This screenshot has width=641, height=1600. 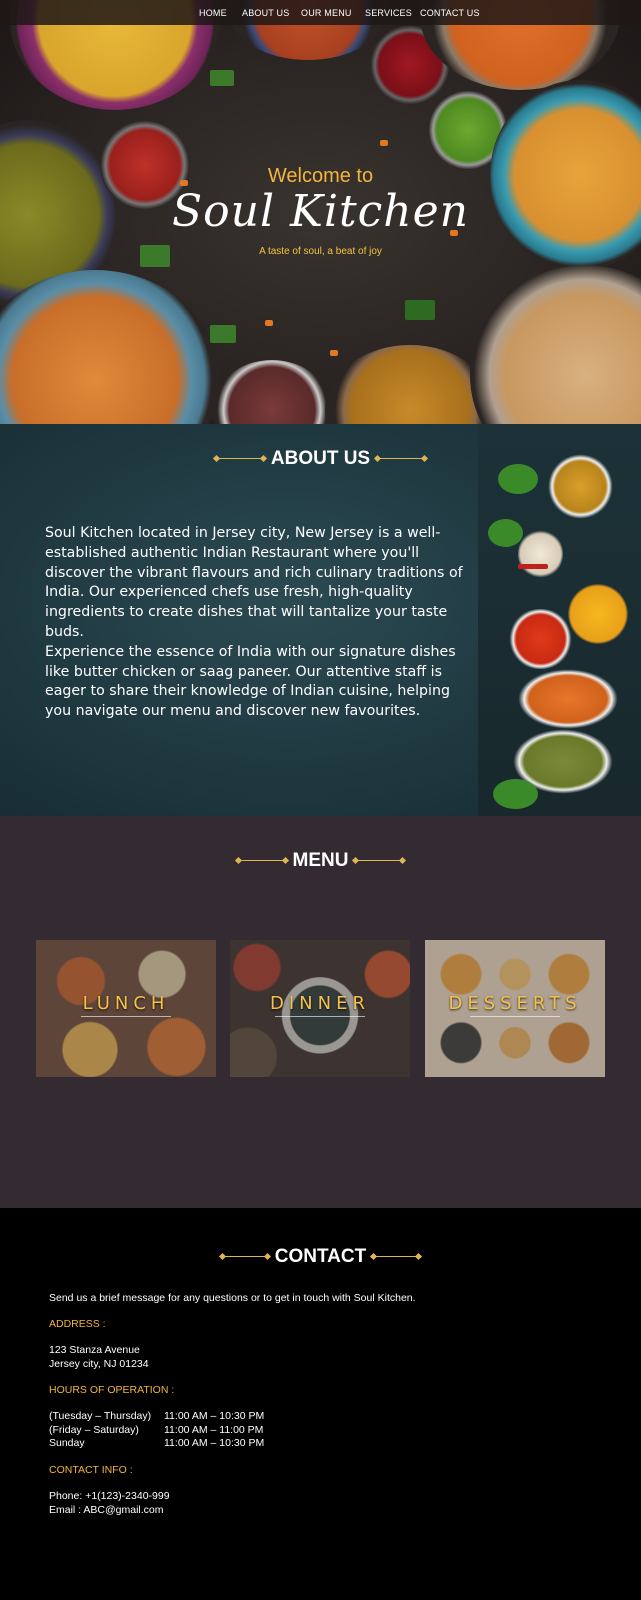 What do you see at coordinates (100, 1416) in the screenshot?
I see `hours-day: (Tuesday – Thursday)` at bounding box center [100, 1416].